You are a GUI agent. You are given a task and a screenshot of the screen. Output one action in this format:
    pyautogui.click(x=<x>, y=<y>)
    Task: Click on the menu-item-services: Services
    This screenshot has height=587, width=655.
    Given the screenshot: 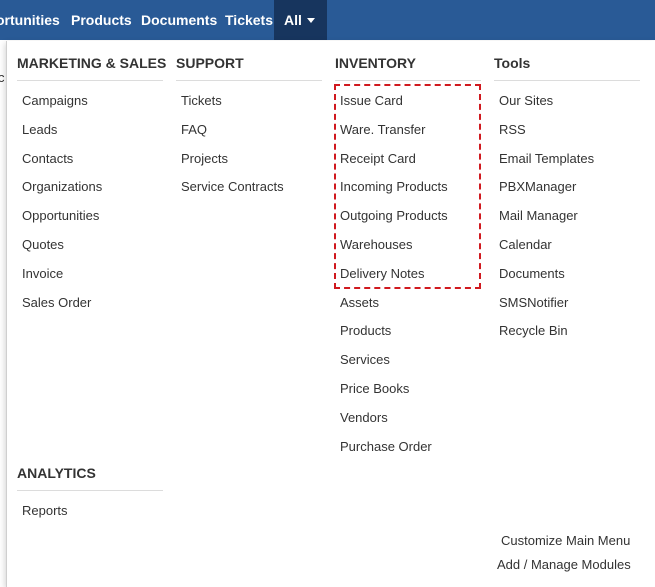 What is the action you would take?
    pyautogui.click(x=394, y=360)
    